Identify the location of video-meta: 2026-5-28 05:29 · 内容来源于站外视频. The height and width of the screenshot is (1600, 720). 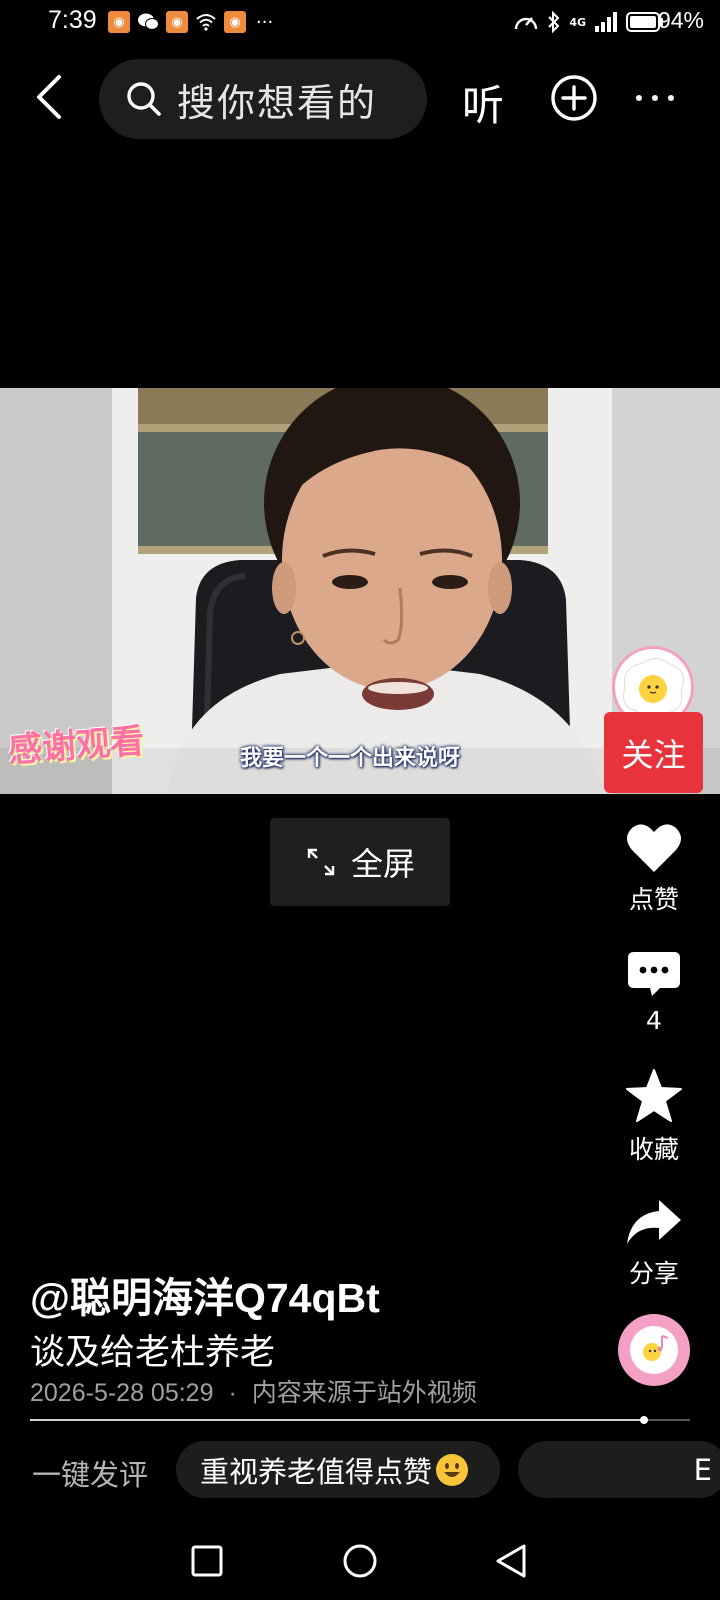
(253, 1391).